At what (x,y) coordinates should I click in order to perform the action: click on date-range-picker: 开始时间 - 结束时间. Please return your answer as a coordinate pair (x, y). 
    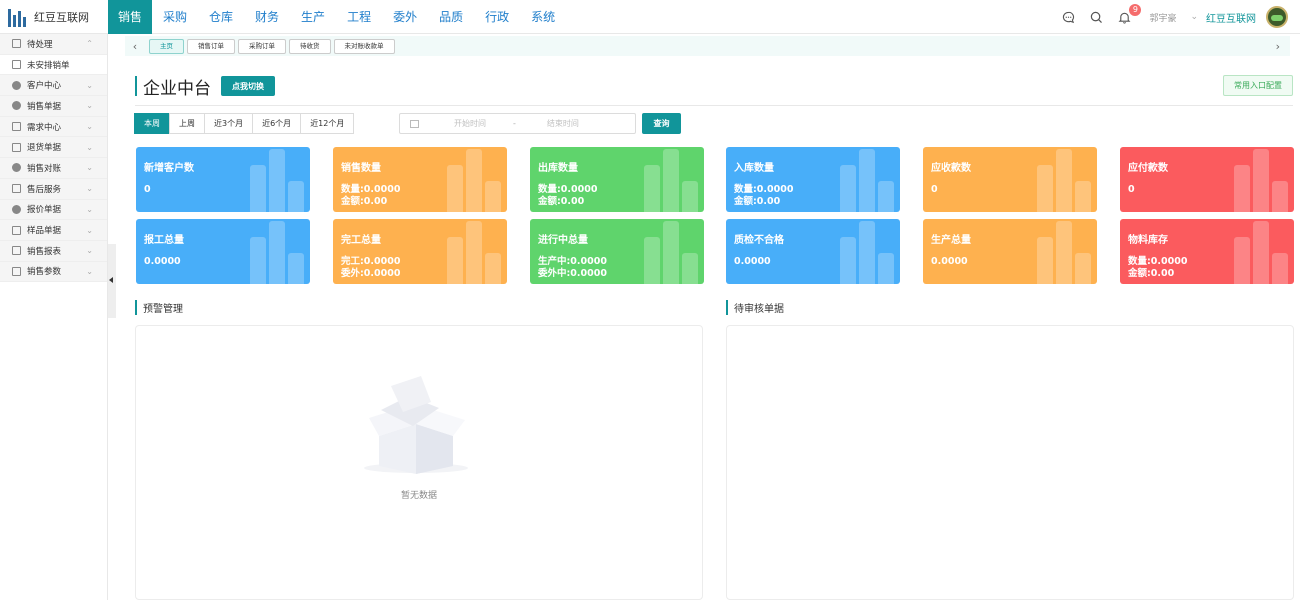
    Looking at the image, I should click on (517, 123).